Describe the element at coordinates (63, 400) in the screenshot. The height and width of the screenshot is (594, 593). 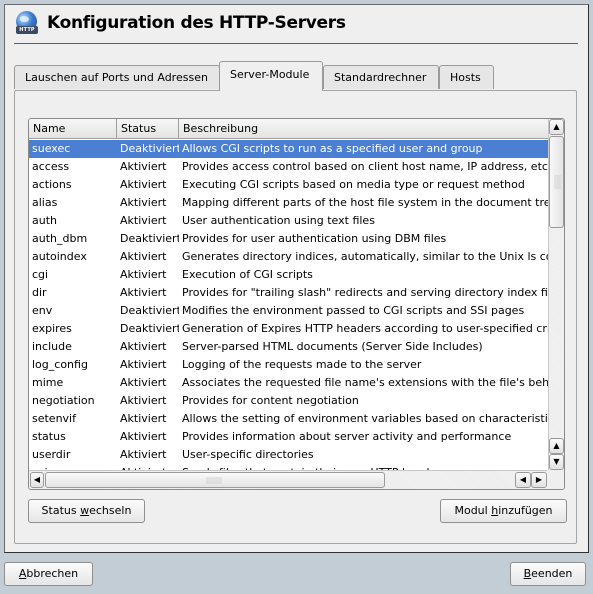
I see `module-name-cell: negotiation` at that location.